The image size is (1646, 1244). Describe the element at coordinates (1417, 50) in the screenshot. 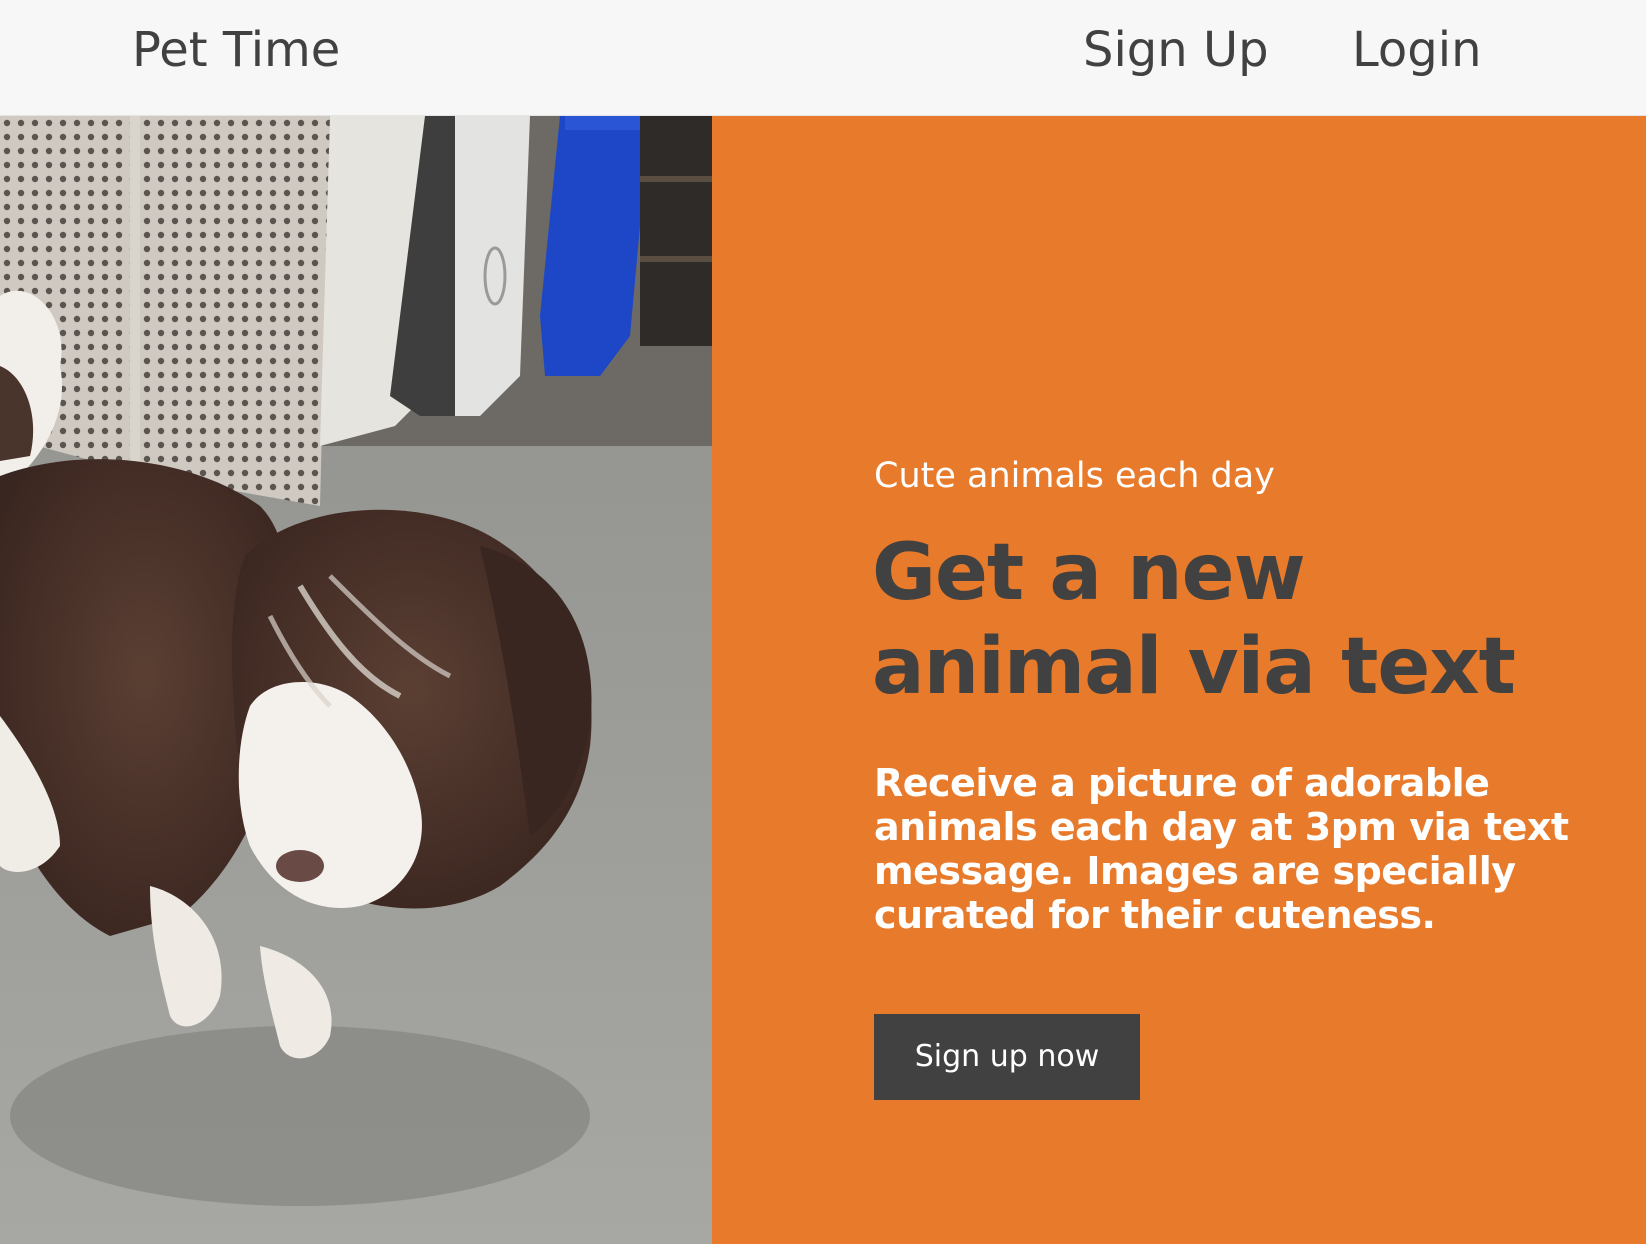

I see `nav-login-link: Login` at that location.